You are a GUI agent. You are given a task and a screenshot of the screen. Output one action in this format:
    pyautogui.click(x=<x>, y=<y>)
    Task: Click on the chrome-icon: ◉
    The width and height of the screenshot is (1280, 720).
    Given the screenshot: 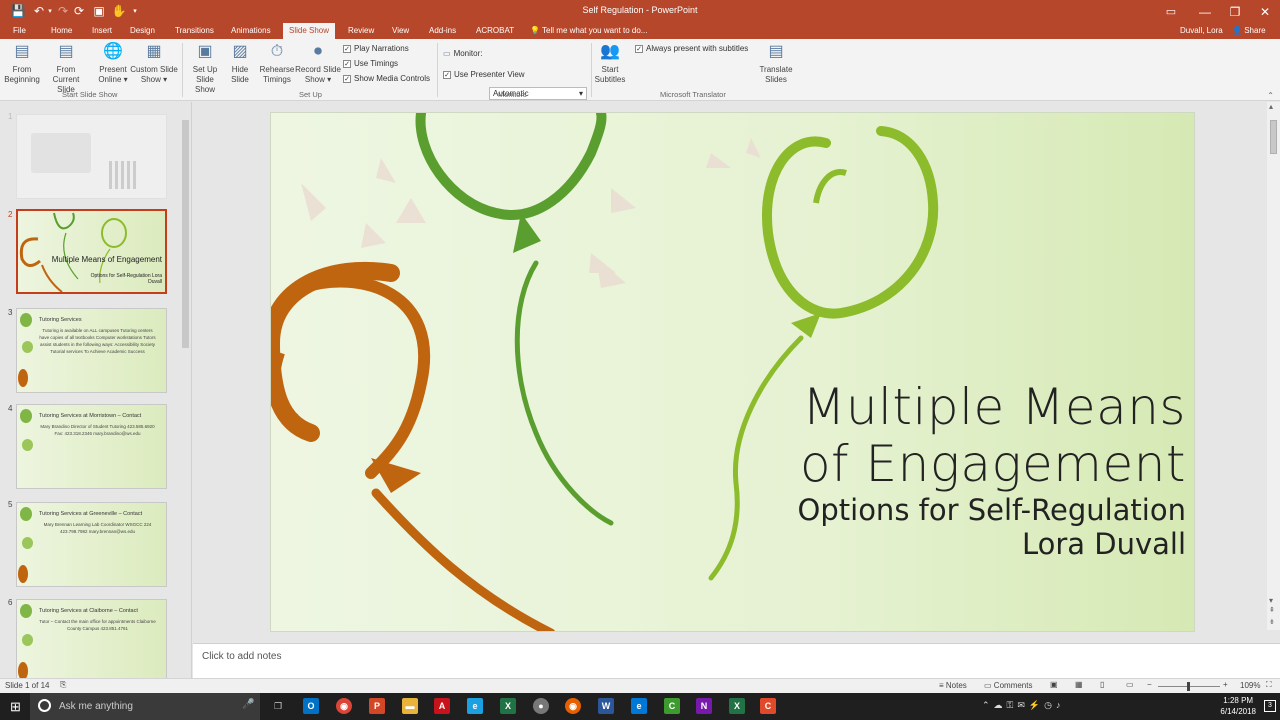 What is the action you would take?
    pyautogui.click(x=344, y=706)
    